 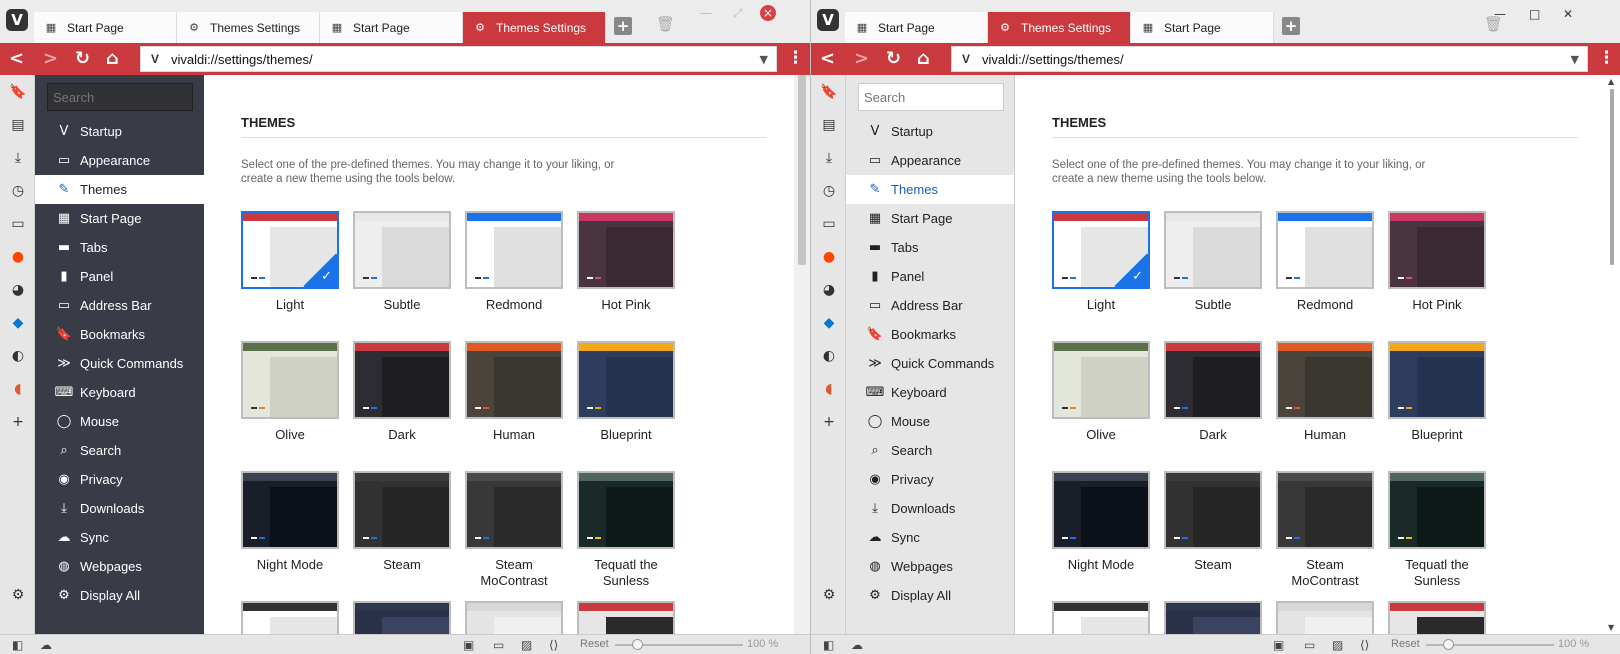 I want to click on nav-item-address-bar: ▭ Address Bar, so click(x=930, y=305).